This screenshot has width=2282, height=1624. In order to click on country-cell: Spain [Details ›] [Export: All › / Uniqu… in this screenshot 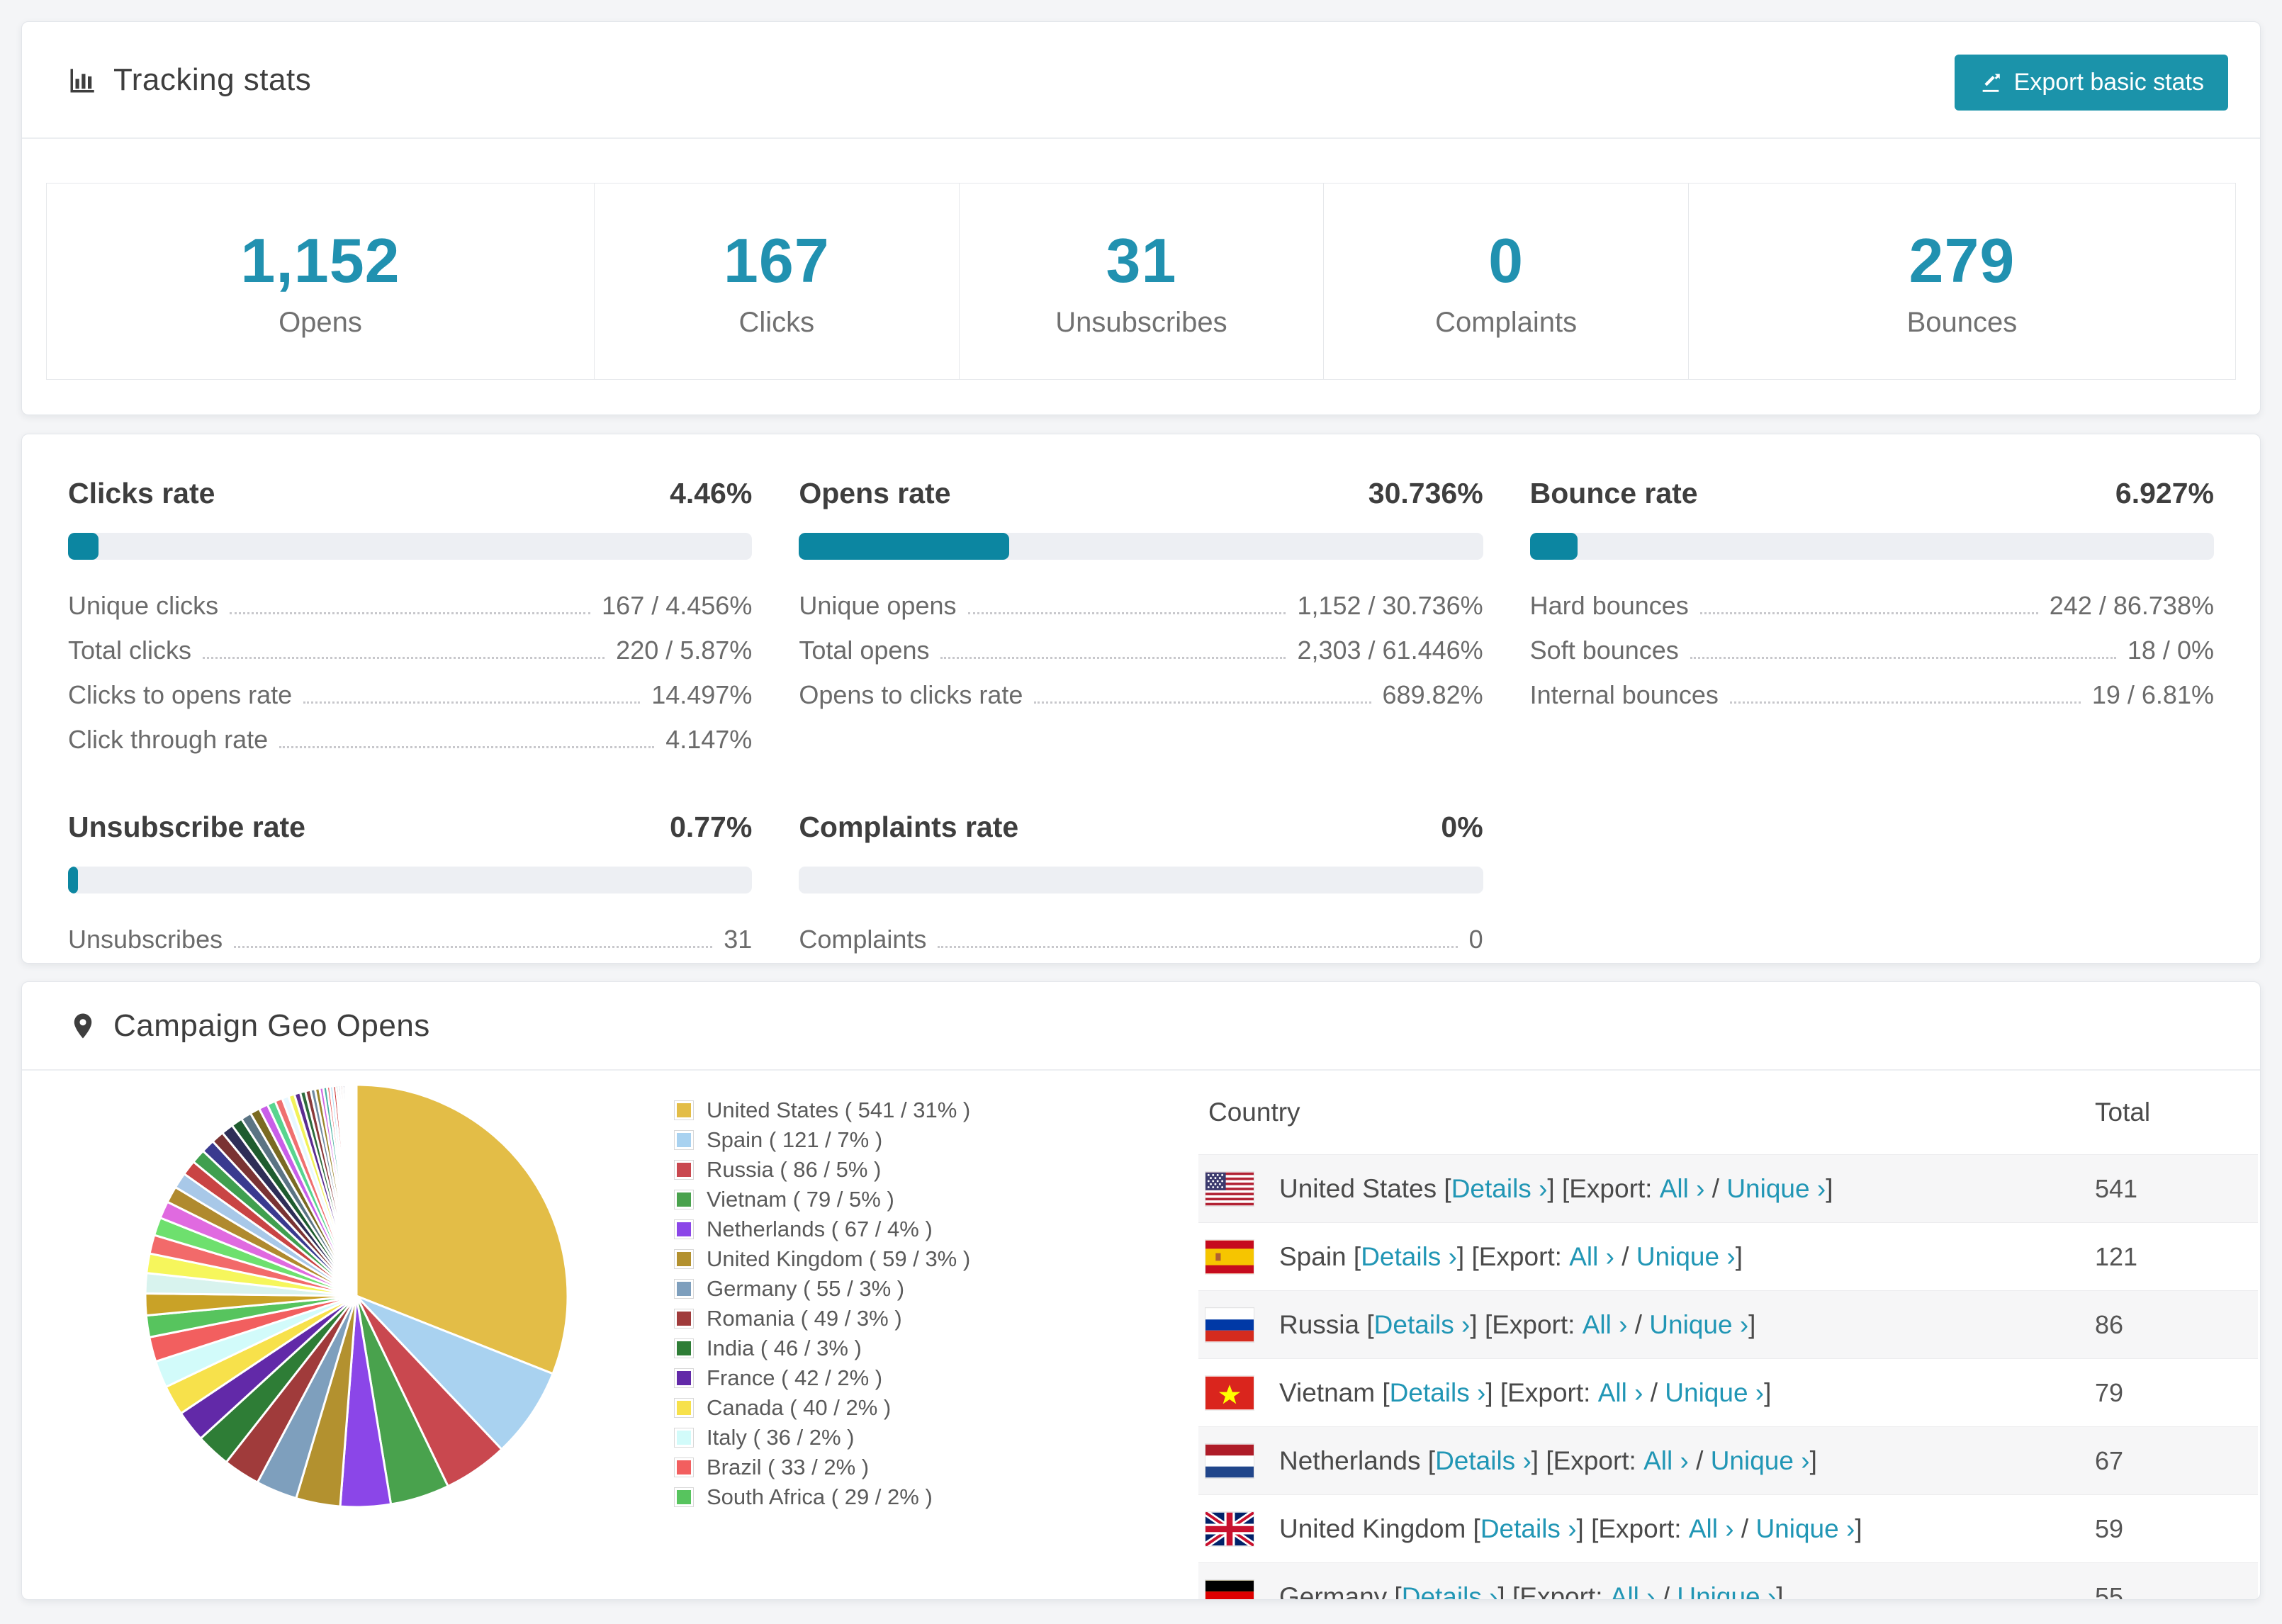, I will do `click(1646, 1257)`.